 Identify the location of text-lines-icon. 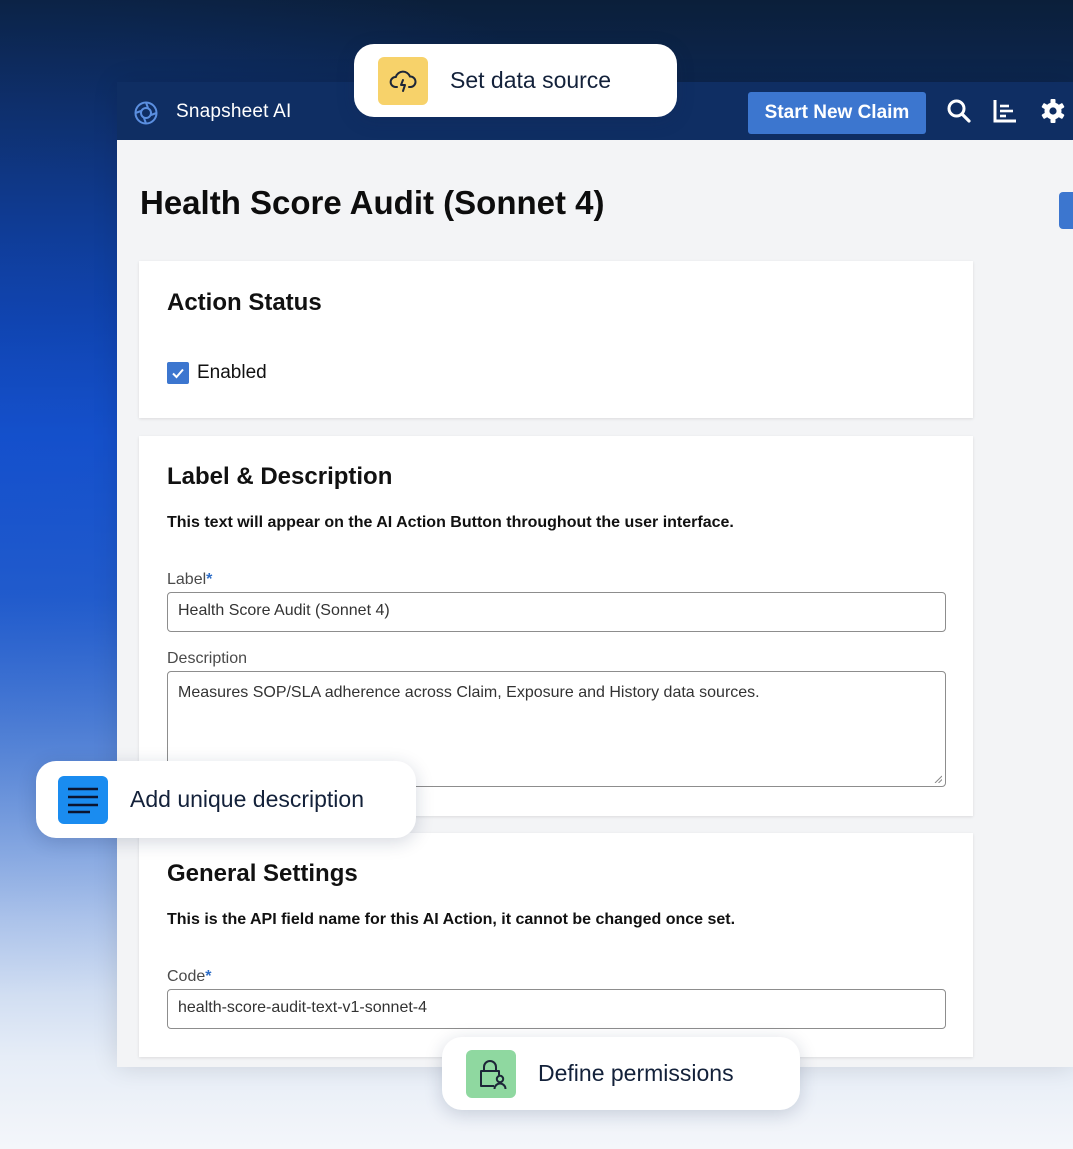
(83, 799).